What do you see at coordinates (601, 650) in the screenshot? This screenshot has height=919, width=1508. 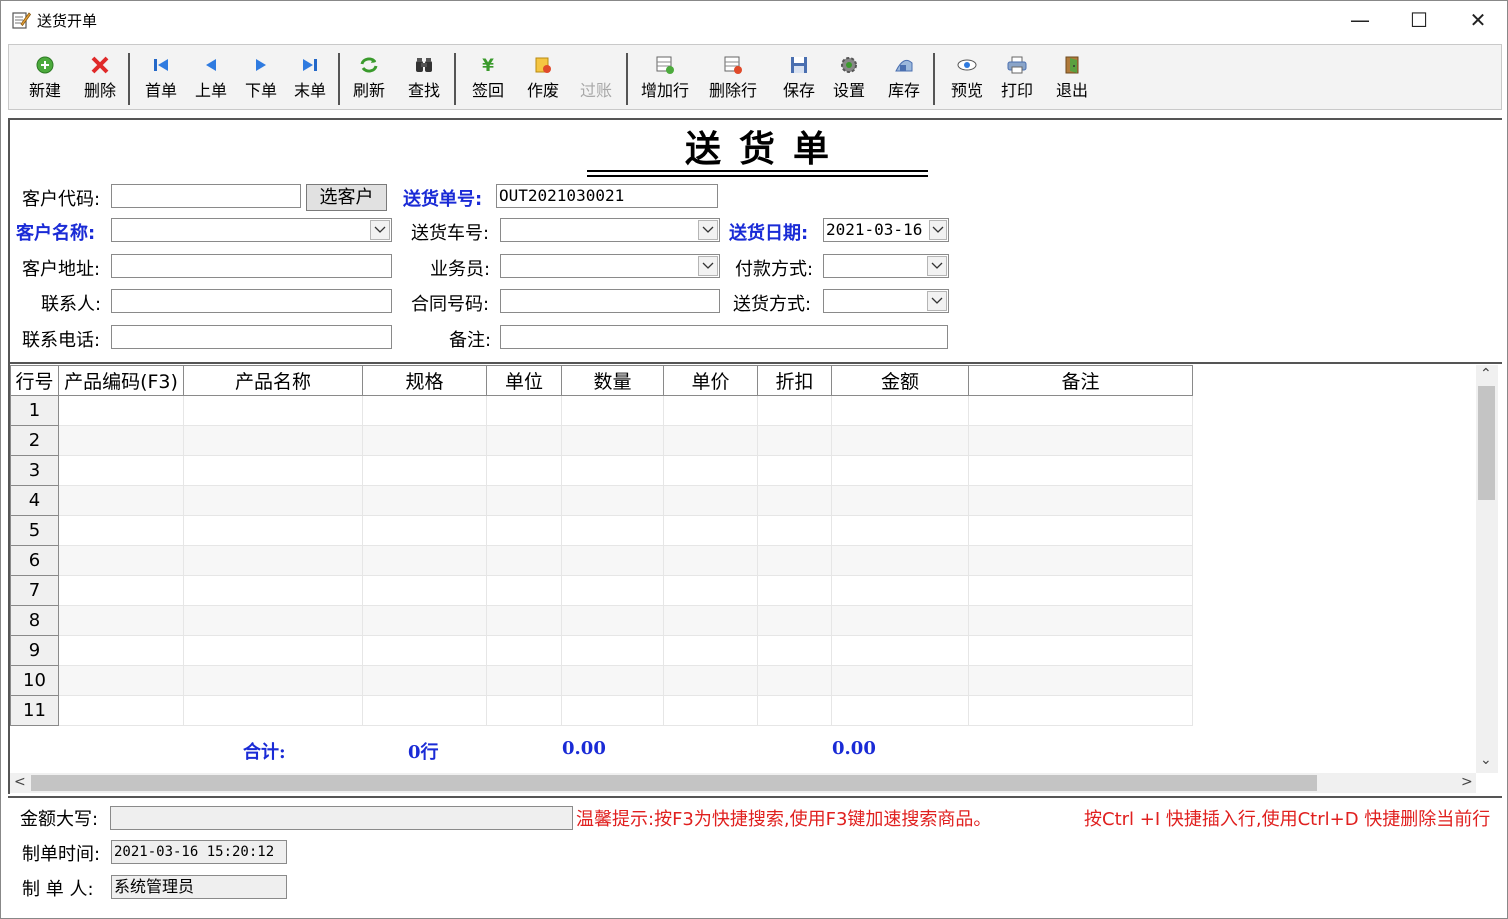 I see `table-row: 9` at bounding box center [601, 650].